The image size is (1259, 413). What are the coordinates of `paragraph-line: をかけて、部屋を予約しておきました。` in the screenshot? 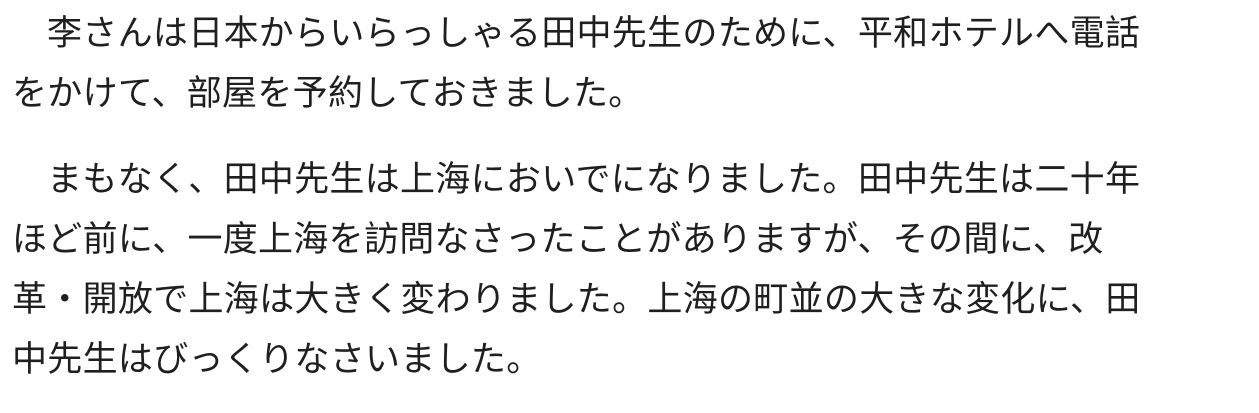 It's located at (328, 94).